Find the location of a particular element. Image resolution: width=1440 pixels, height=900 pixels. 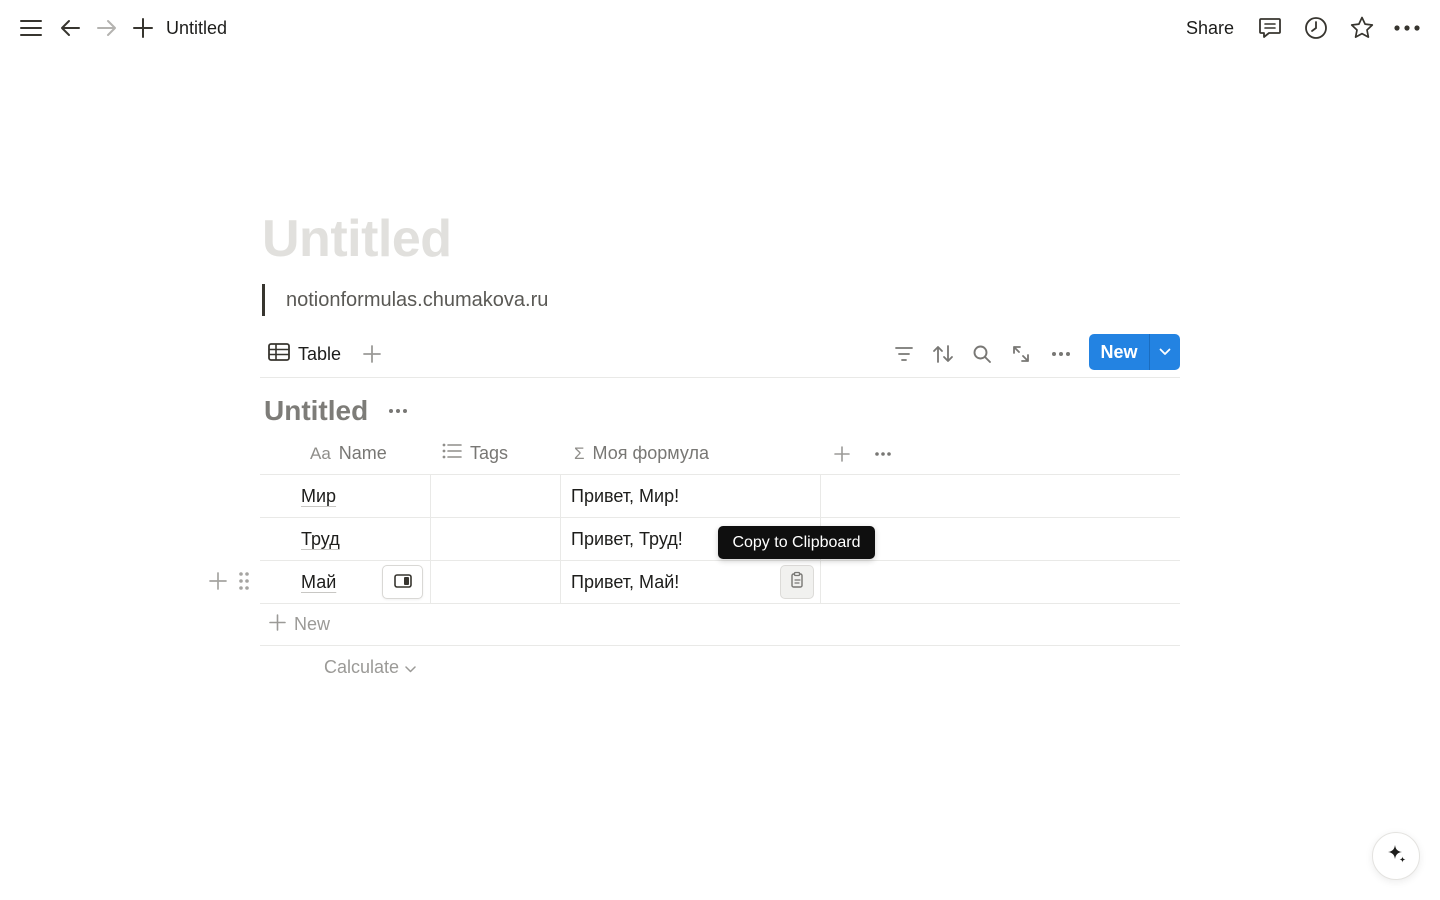

more-icon is located at coordinates (1407, 28).